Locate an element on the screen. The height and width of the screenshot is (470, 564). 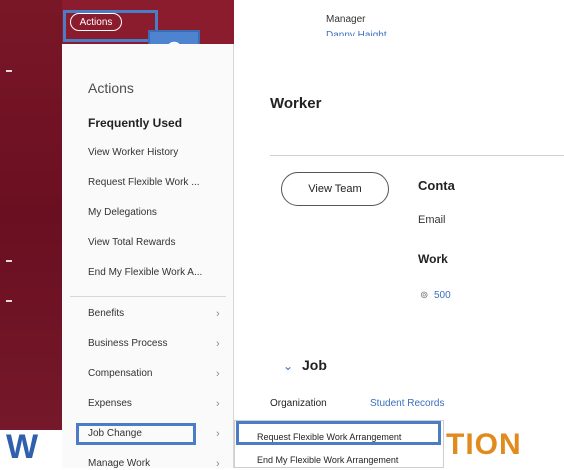
actions-highlight-box is located at coordinates (110, 26).